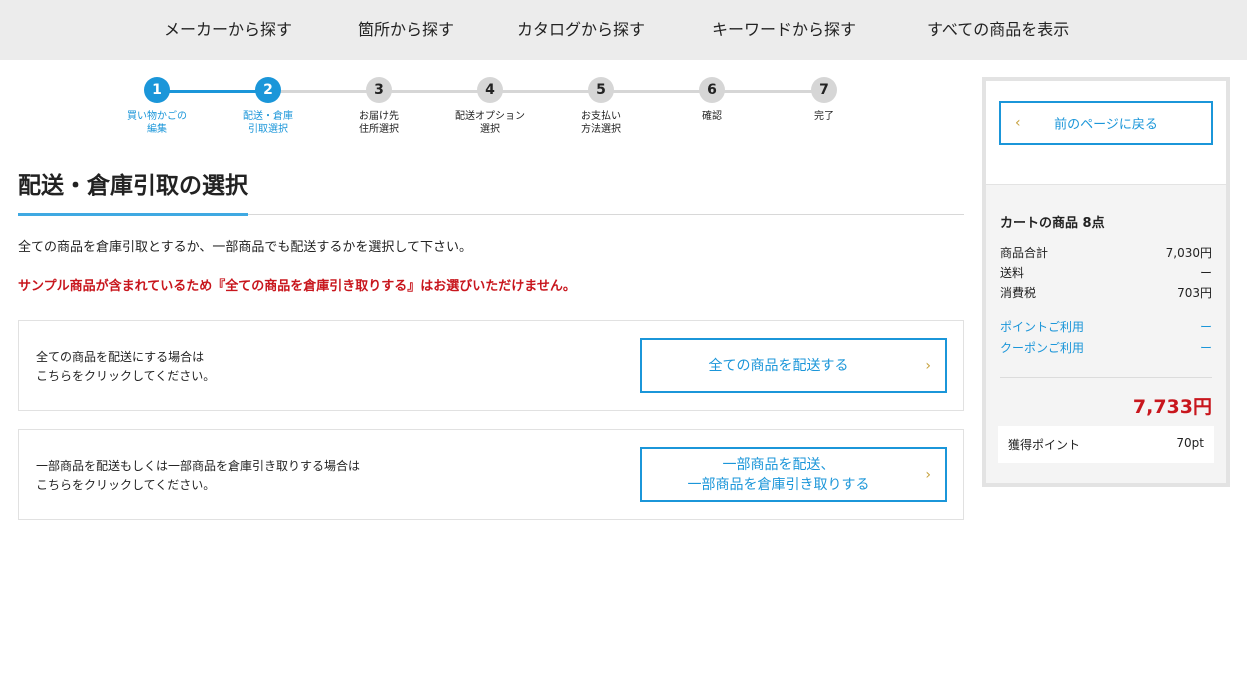  Describe the element at coordinates (133, 186) in the screenshot. I see `page-title: 配送・倉庫引取の選択` at that location.